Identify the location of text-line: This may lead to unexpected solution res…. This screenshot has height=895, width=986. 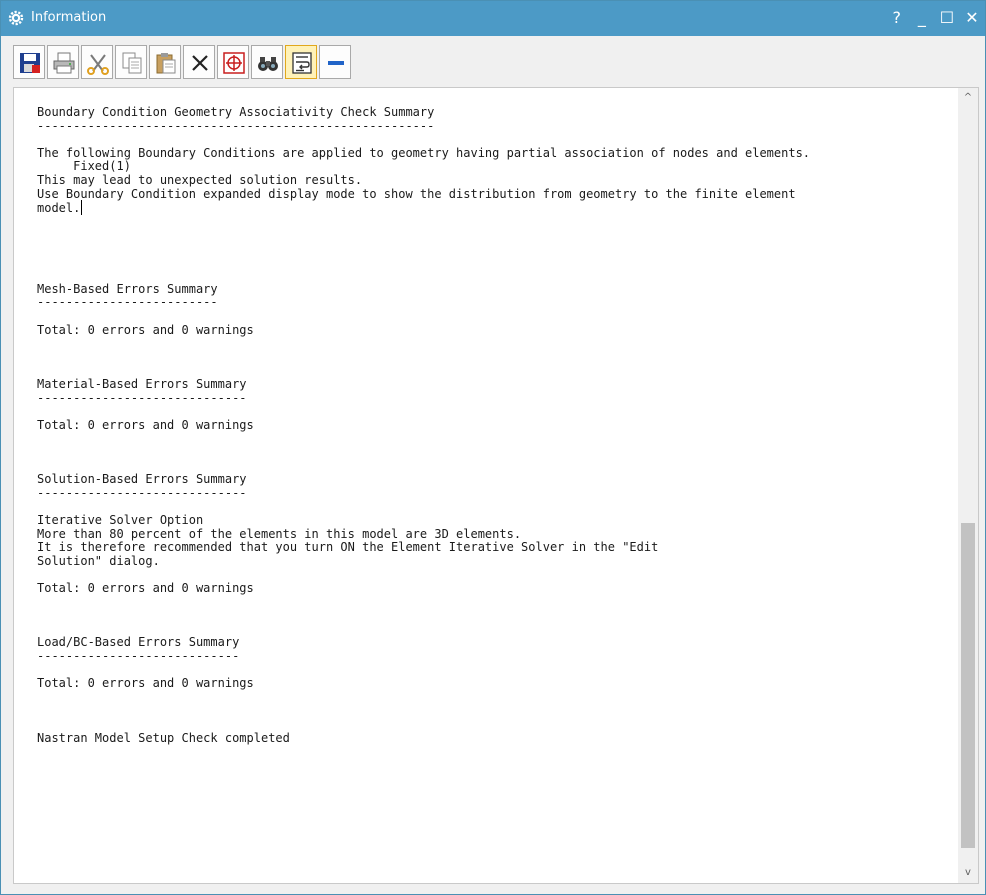
(200, 180).